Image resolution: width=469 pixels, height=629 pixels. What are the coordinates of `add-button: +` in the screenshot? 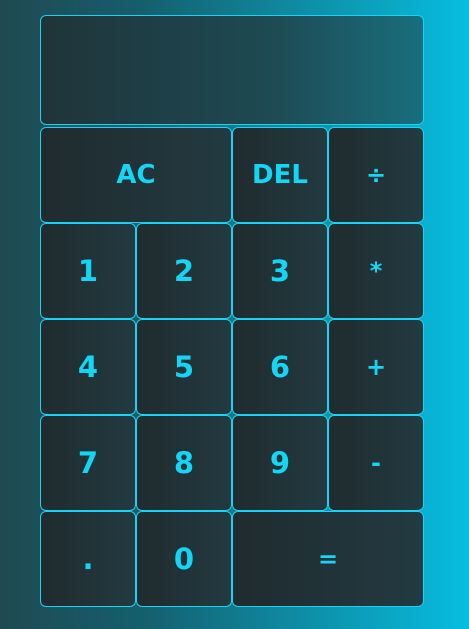 It's located at (376, 367).